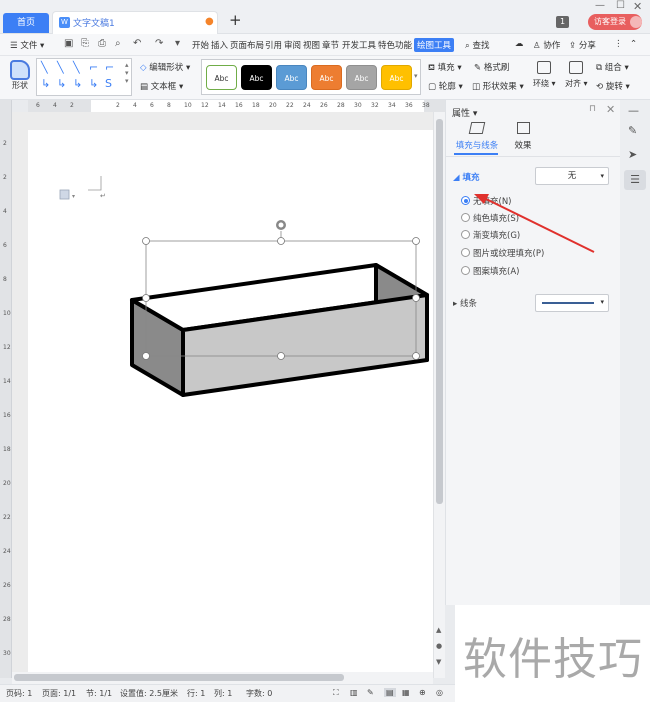 This screenshot has width=650, height=702. I want to click on maximize-icon: ☐, so click(620, 5).